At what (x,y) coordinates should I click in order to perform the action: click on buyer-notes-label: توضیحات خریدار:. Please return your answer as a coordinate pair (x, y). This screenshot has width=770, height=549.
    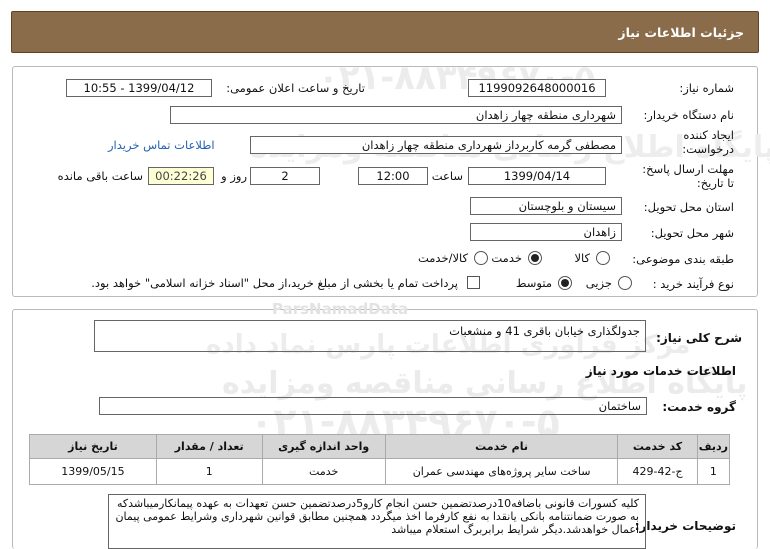
    Looking at the image, I should click on (685, 526).